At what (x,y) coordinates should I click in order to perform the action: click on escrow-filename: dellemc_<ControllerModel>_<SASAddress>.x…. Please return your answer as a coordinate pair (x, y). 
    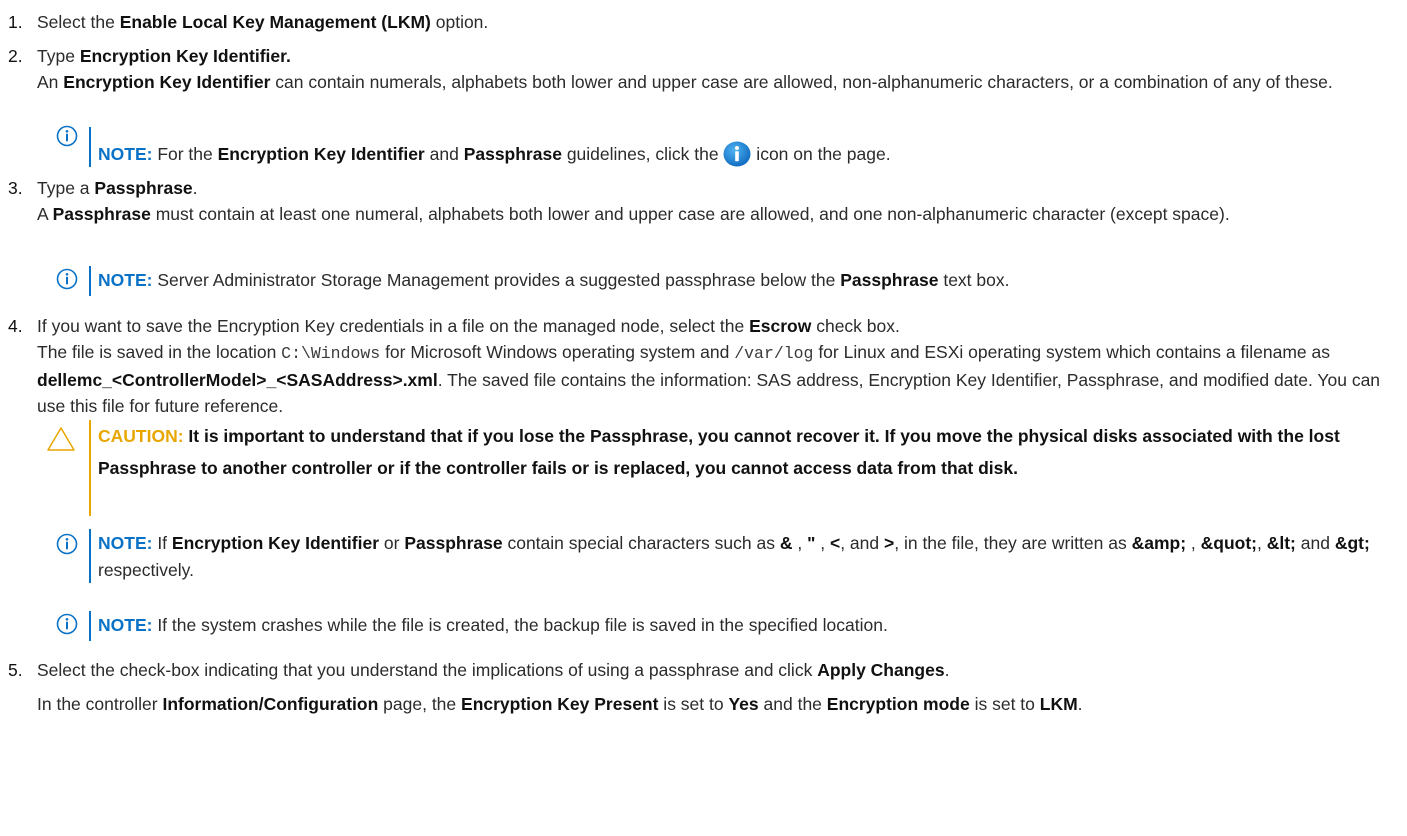
    Looking at the image, I should click on (237, 380).